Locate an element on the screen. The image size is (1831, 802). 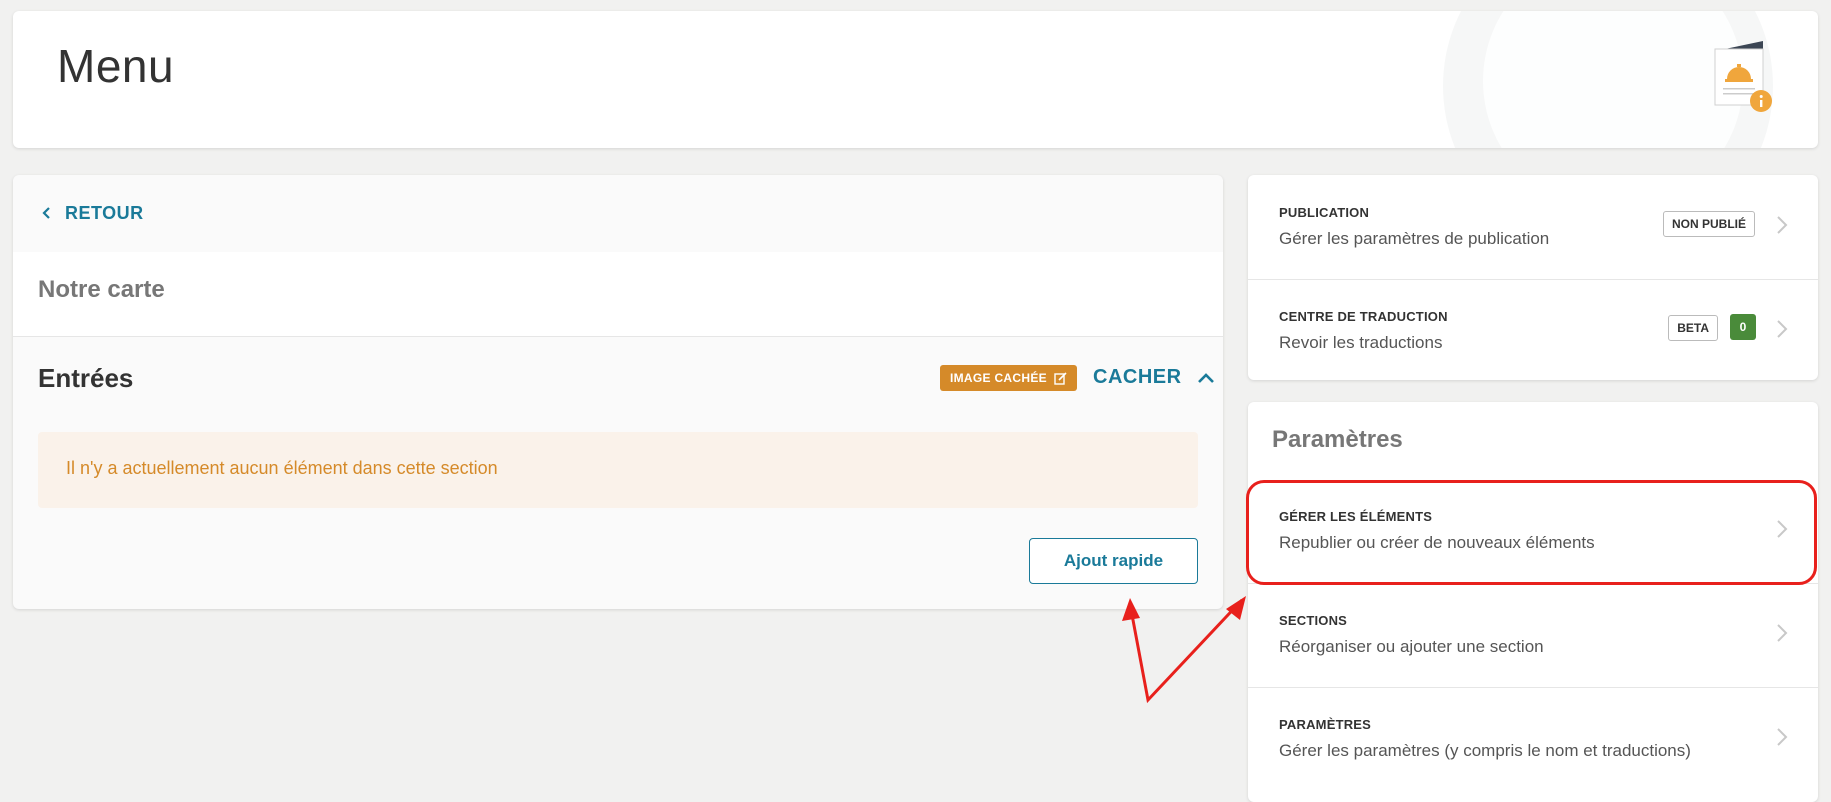
translation-title: CENTRE DE TRADUCTION is located at coordinates (1363, 316).